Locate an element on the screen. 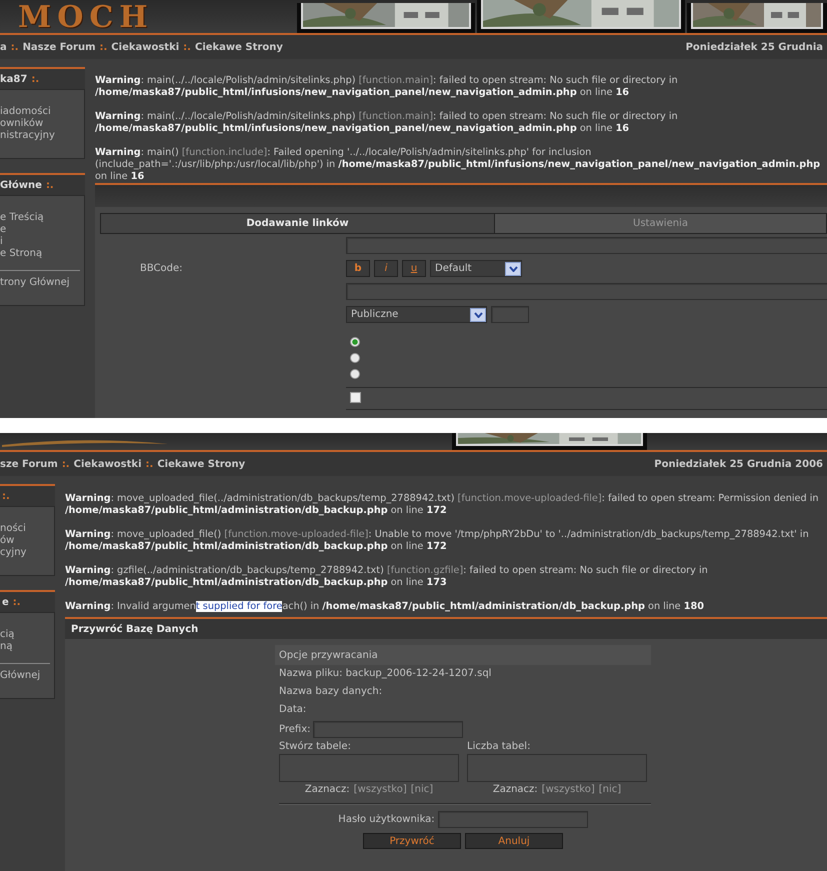 The height and width of the screenshot is (871, 827). tab: Dodawanie linków is located at coordinates (297, 223).